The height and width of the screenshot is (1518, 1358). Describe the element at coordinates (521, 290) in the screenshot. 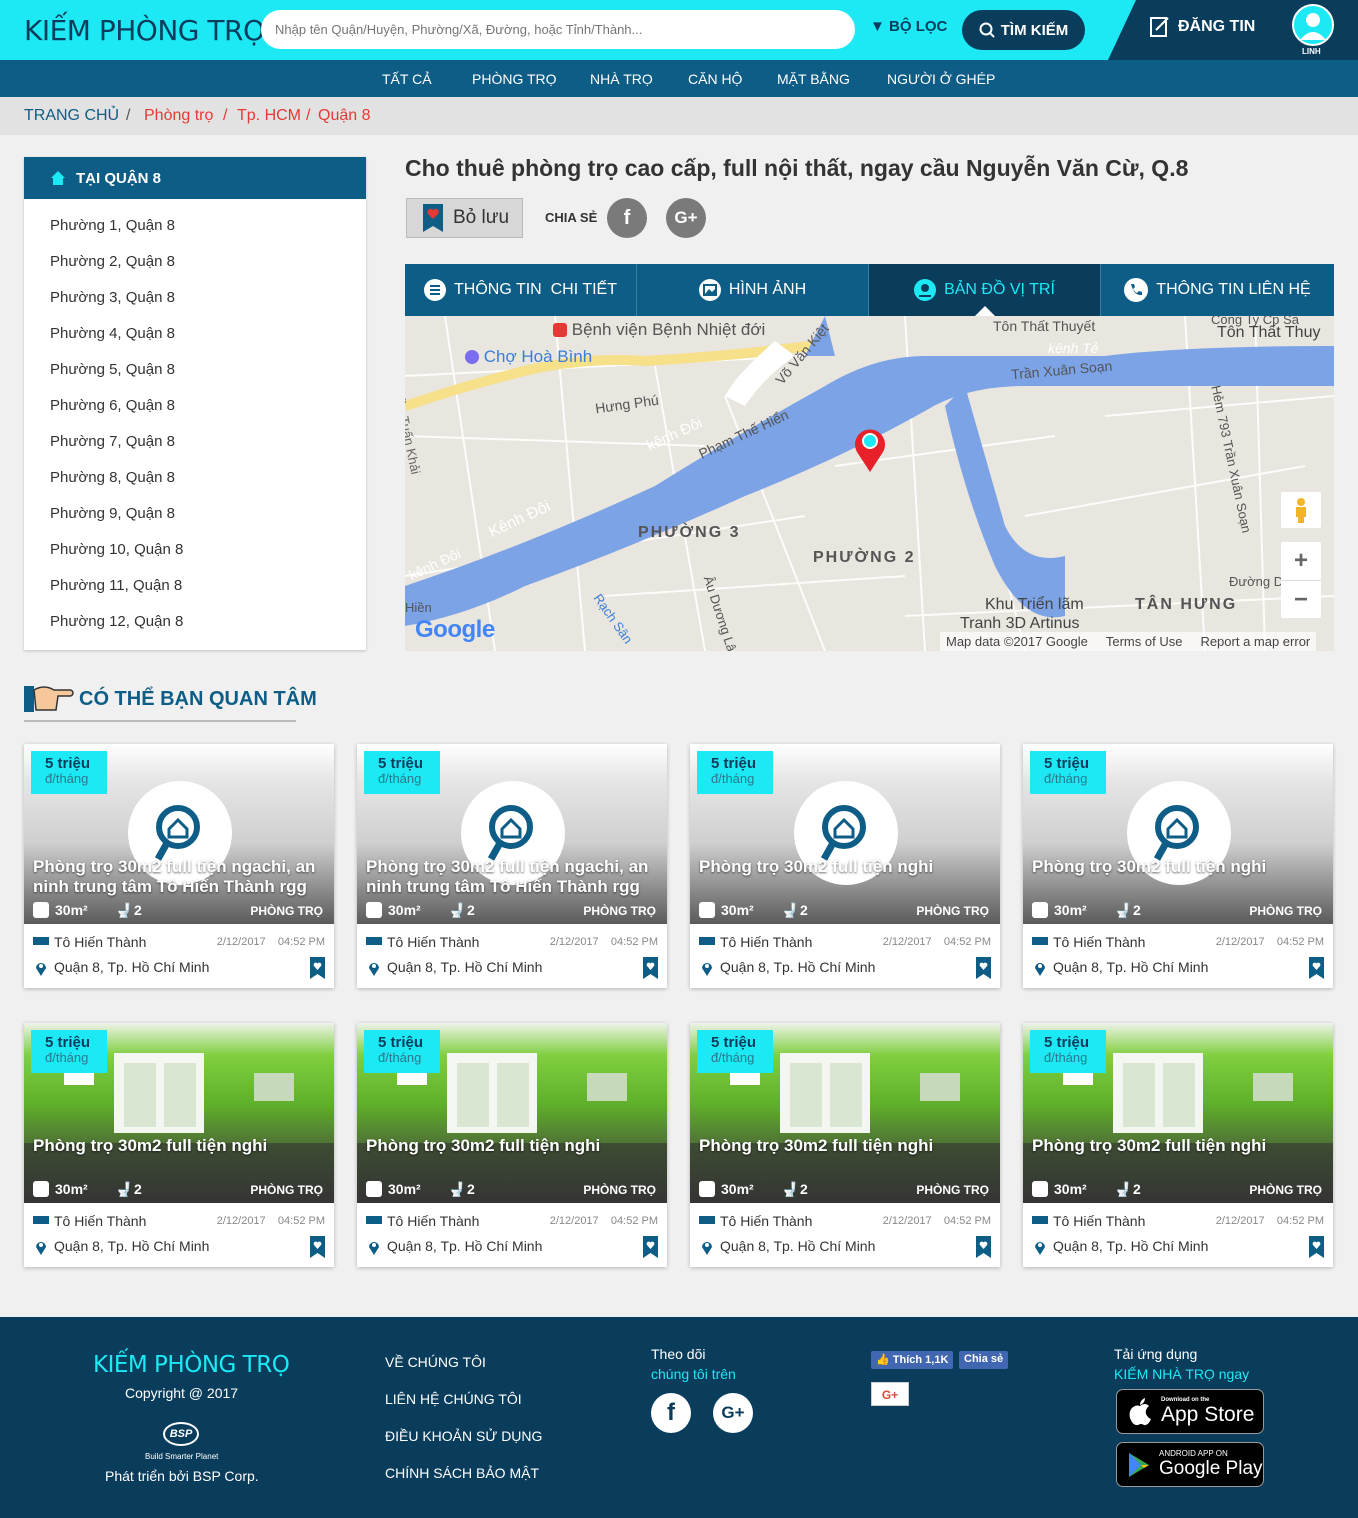

I see `tab-details: THÔNG TIN CHI TIẾT` at that location.